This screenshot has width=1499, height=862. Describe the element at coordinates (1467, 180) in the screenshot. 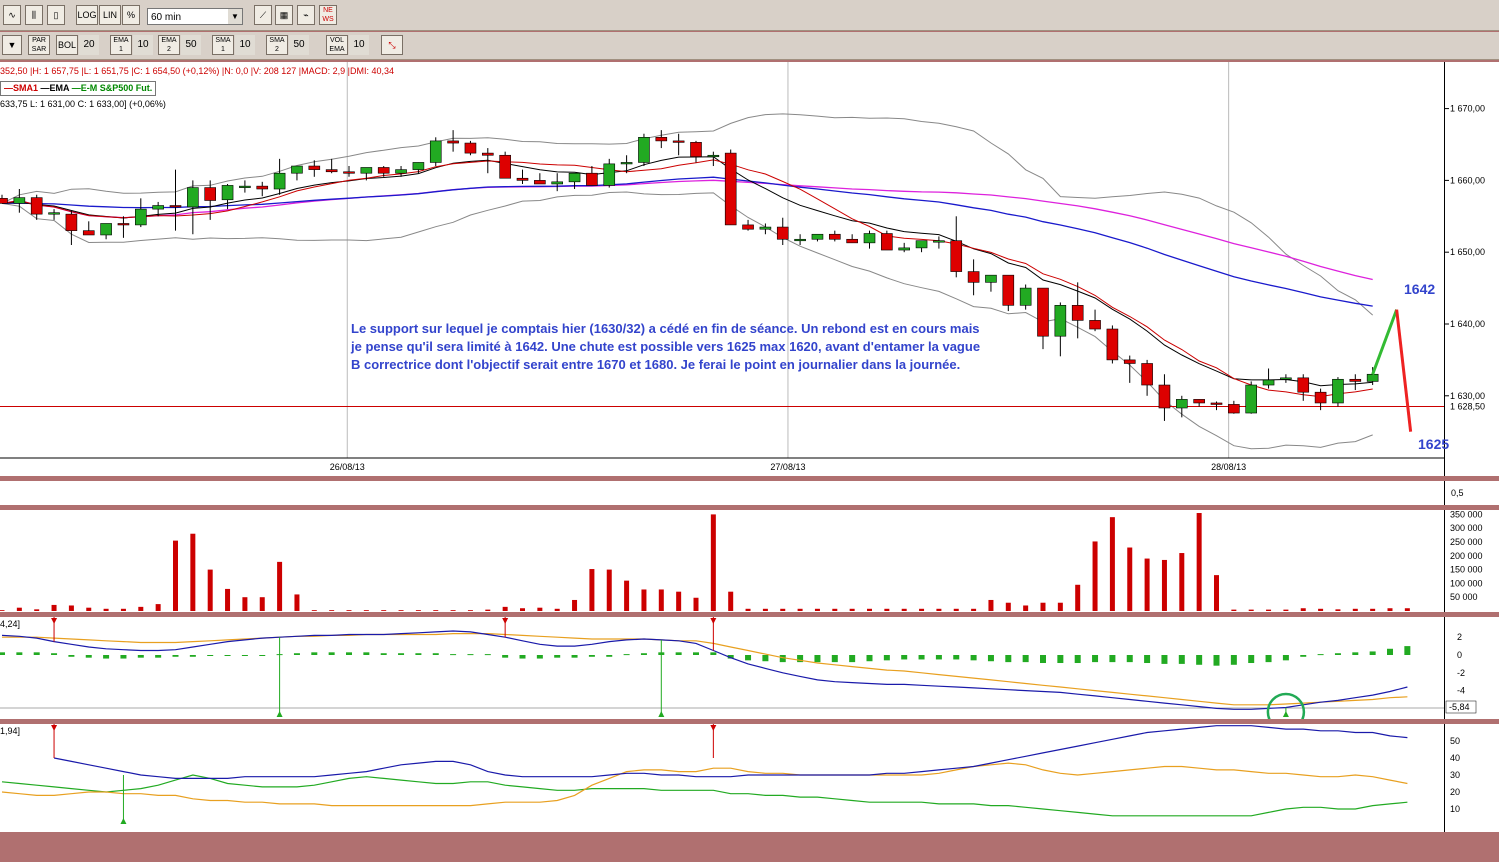

I see `price-tick: 1 660,00` at that location.